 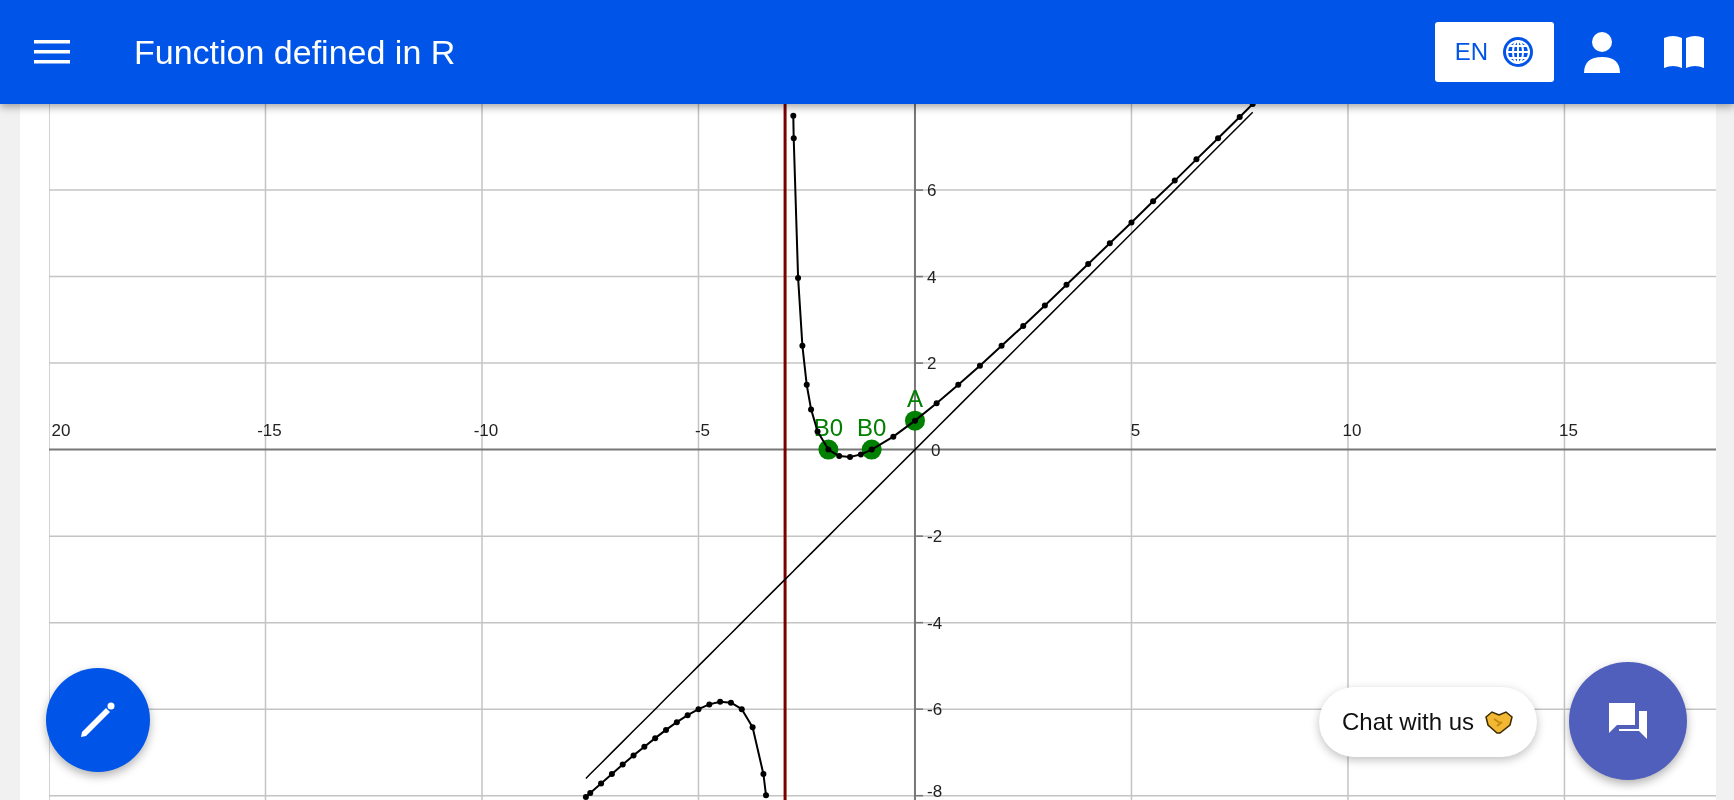 What do you see at coordinates (1568, 430) in the screenshot?
I see `axis-tick-label: 15` at bounding box center [1568, 430].